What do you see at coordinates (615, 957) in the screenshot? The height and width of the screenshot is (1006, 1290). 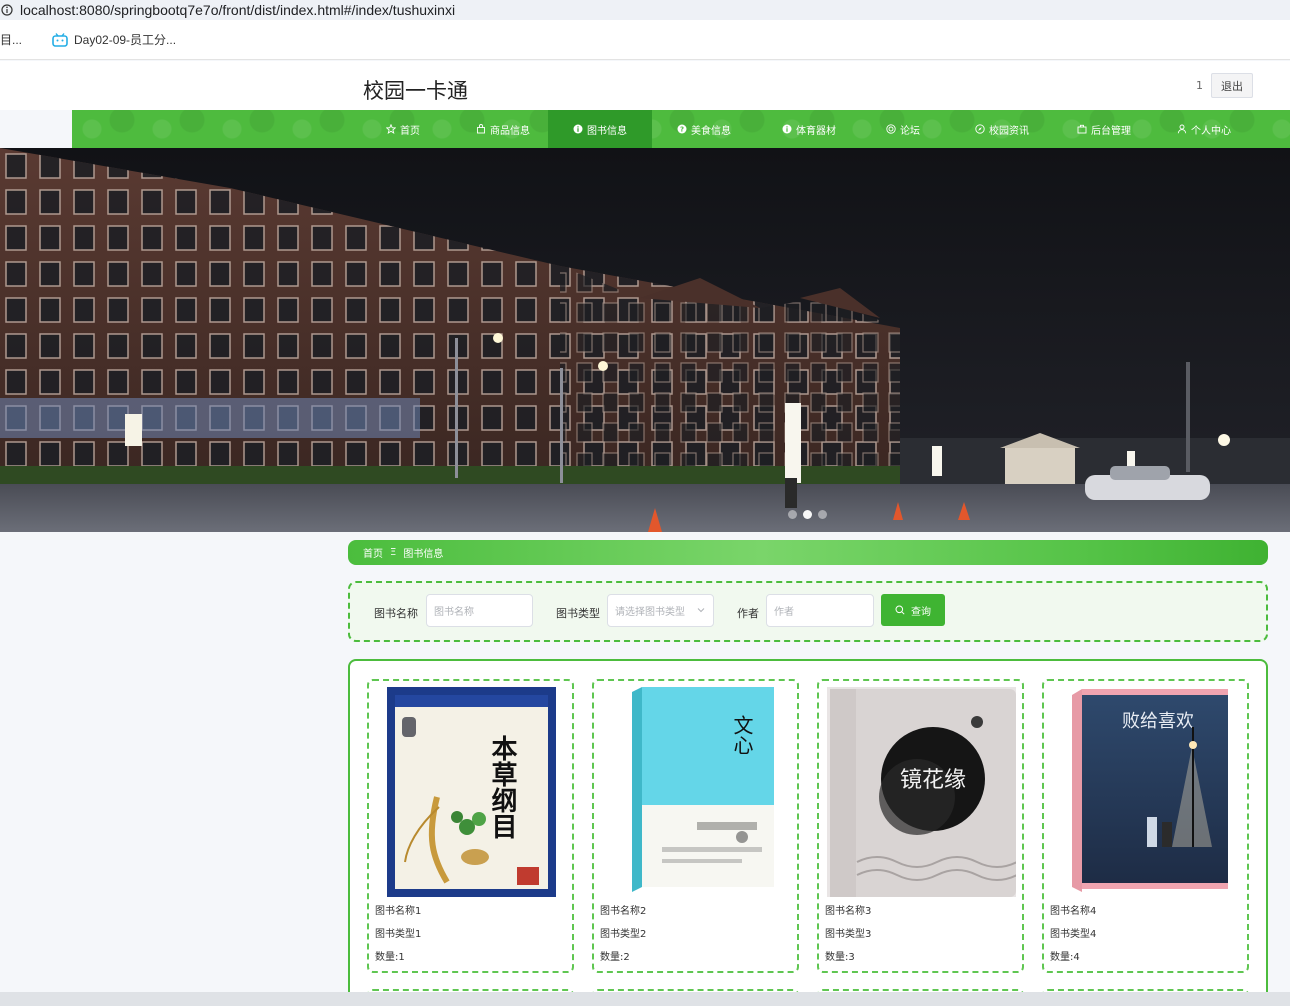 I see `book-quantity: 数量:2` at bounding box center [615, 957].